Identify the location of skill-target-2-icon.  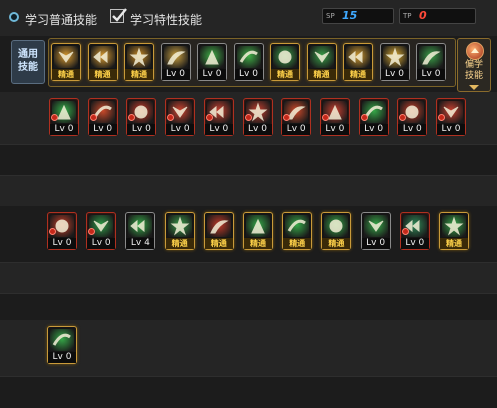
(248, 57).